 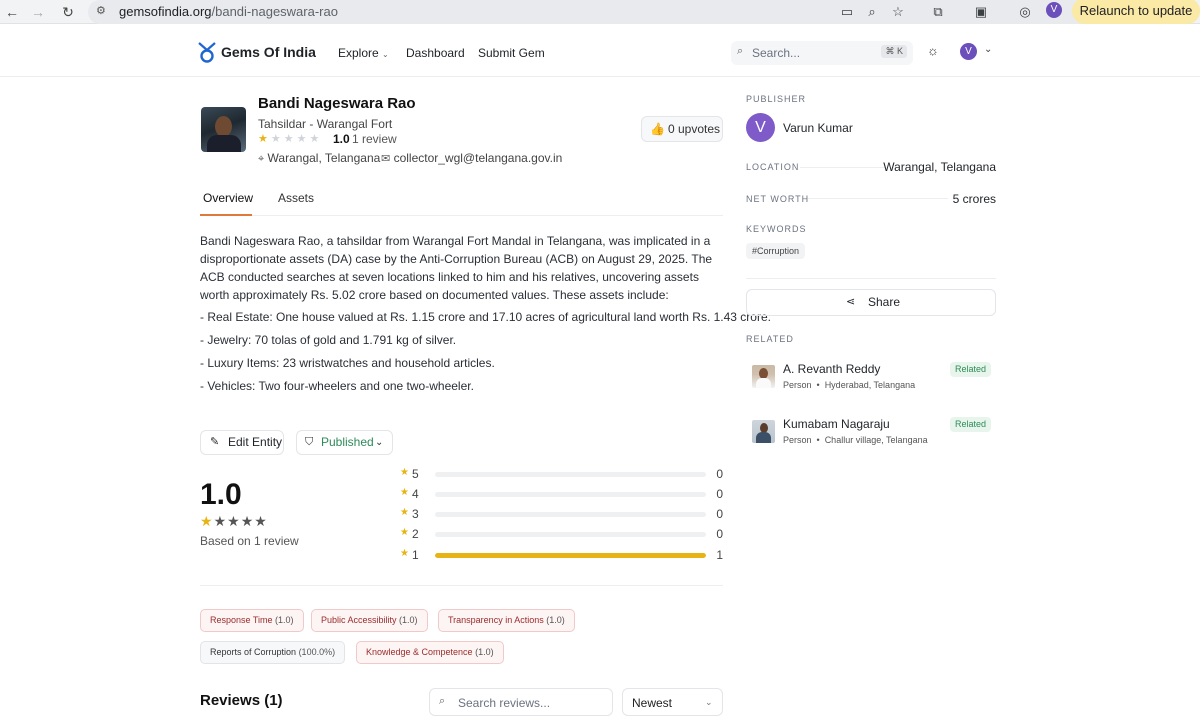 What do you see at coordinates (228, 11) in the screenshot?
I see `url-text: gemsofindia.org/bandi-nageswara-rao` at bounding box center [228, 11].